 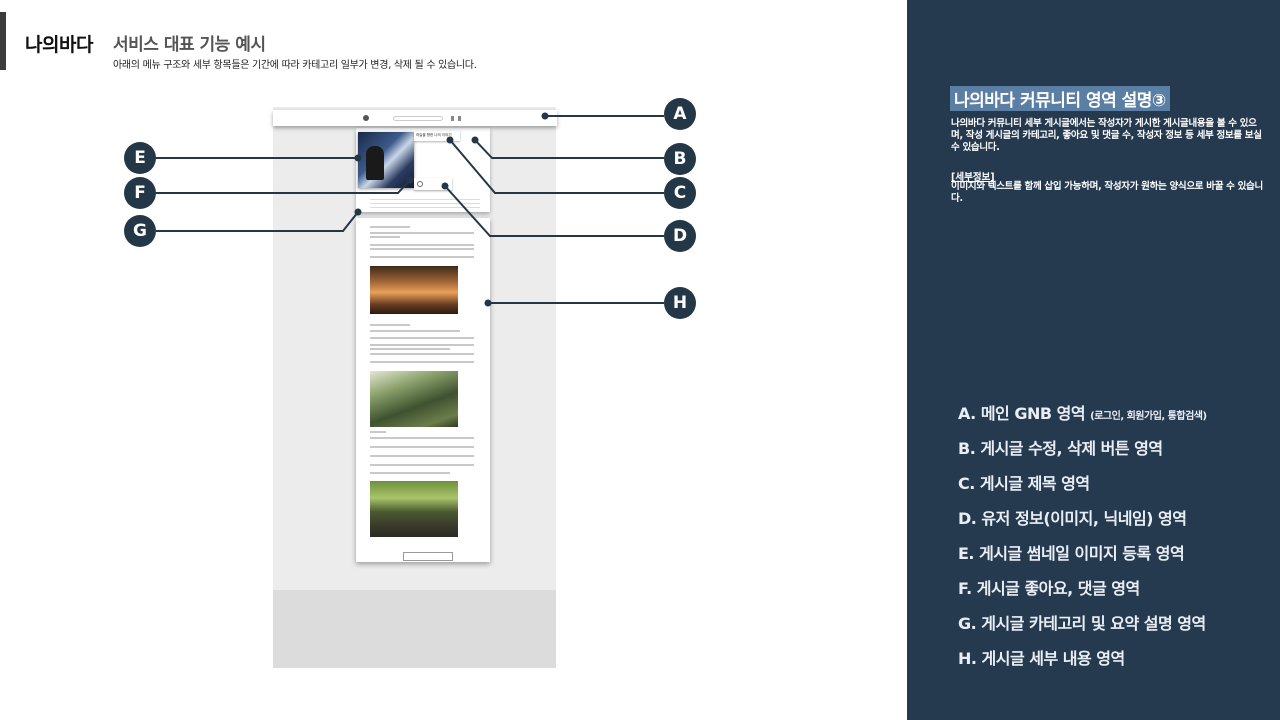 I want to click on legend-item-f: F. 게시글 좋아요, 댓글 영역, so click(x=1049, y=588).